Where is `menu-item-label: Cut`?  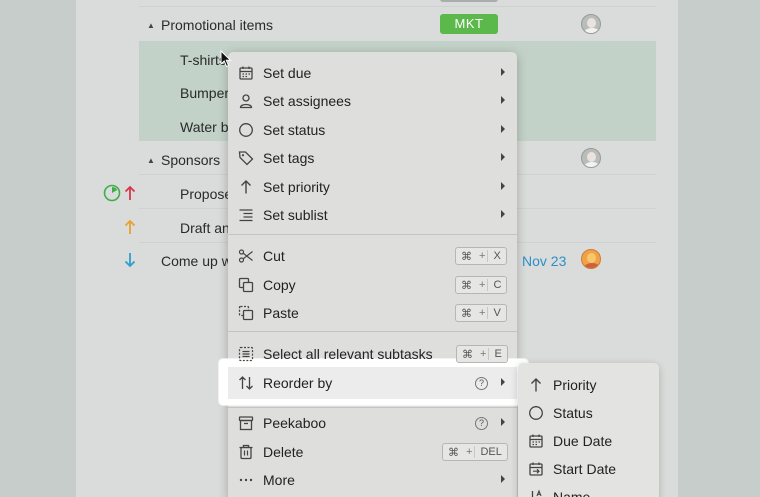
menu-item-label: Cut is located at coordinates (274, 256).